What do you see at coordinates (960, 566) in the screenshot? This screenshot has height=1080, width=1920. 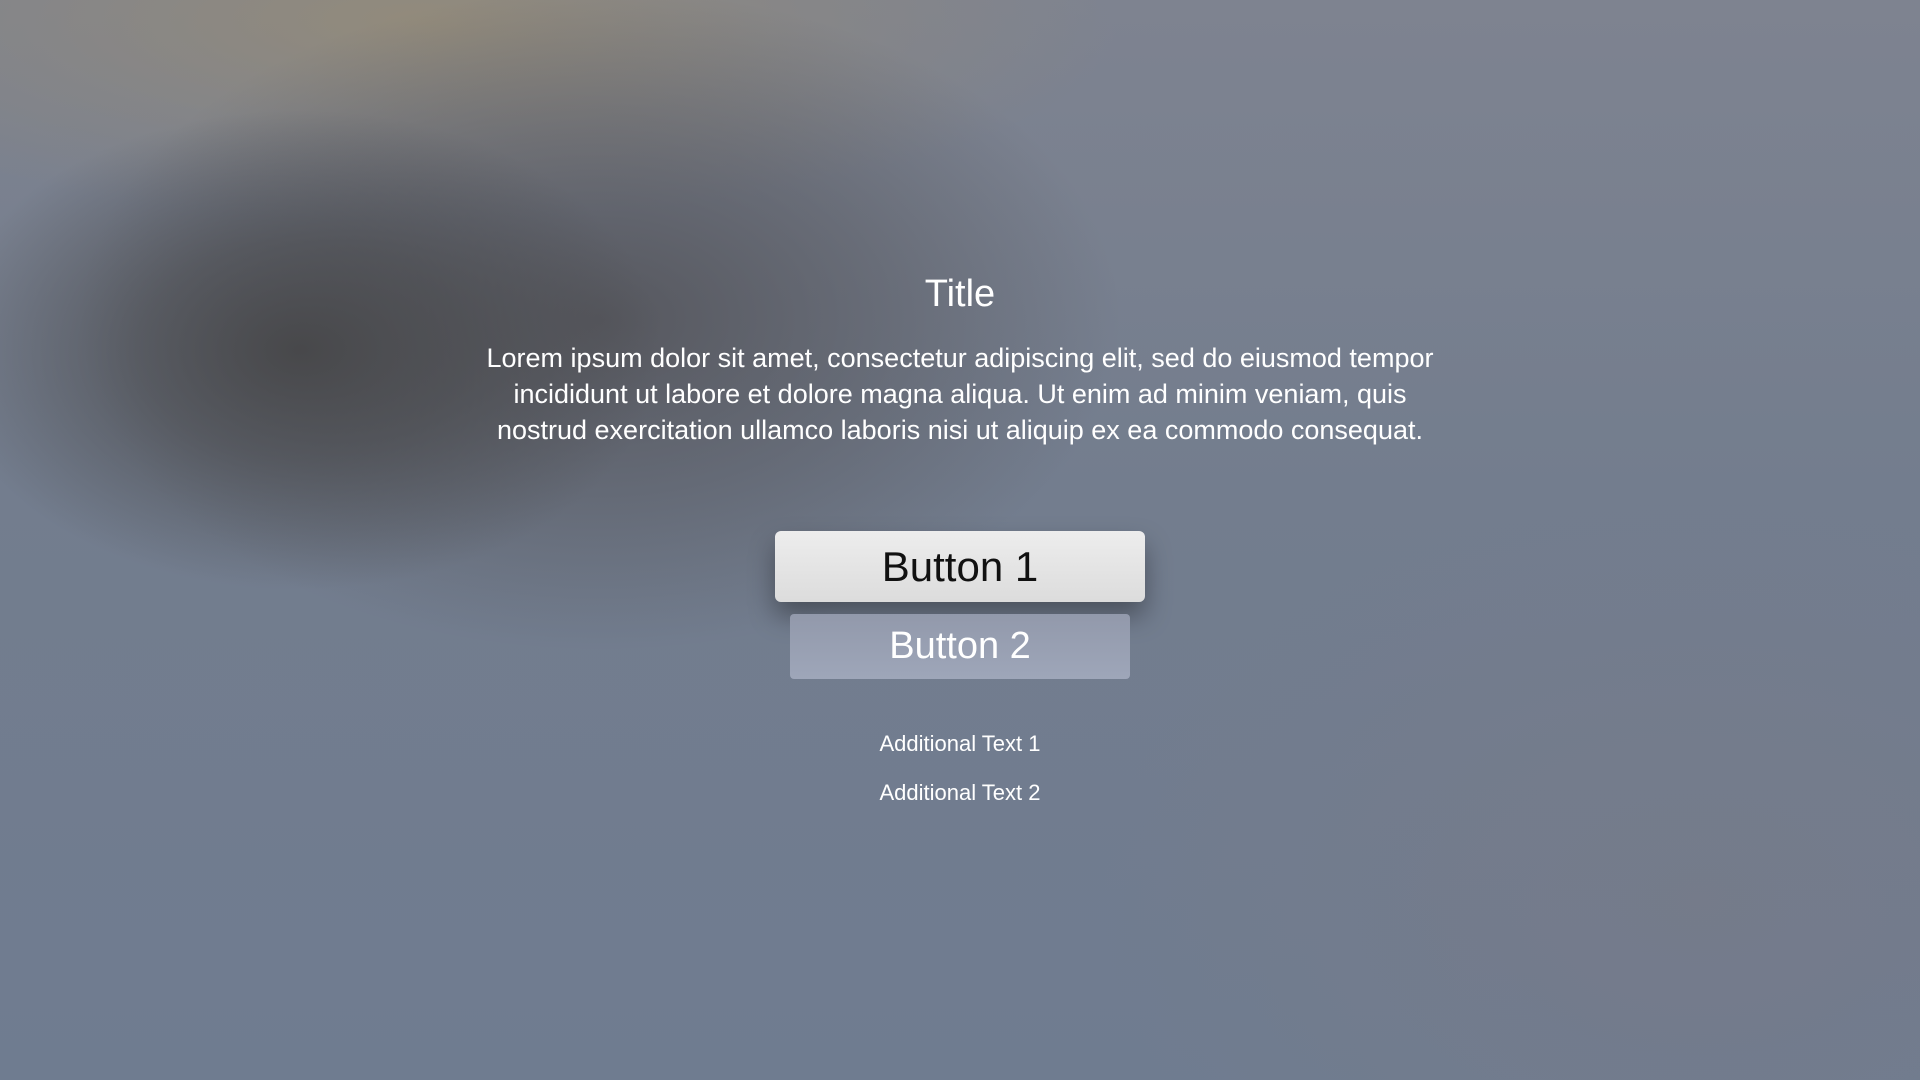 I see `button-1: Button 1` at bounding box center [960, 566].